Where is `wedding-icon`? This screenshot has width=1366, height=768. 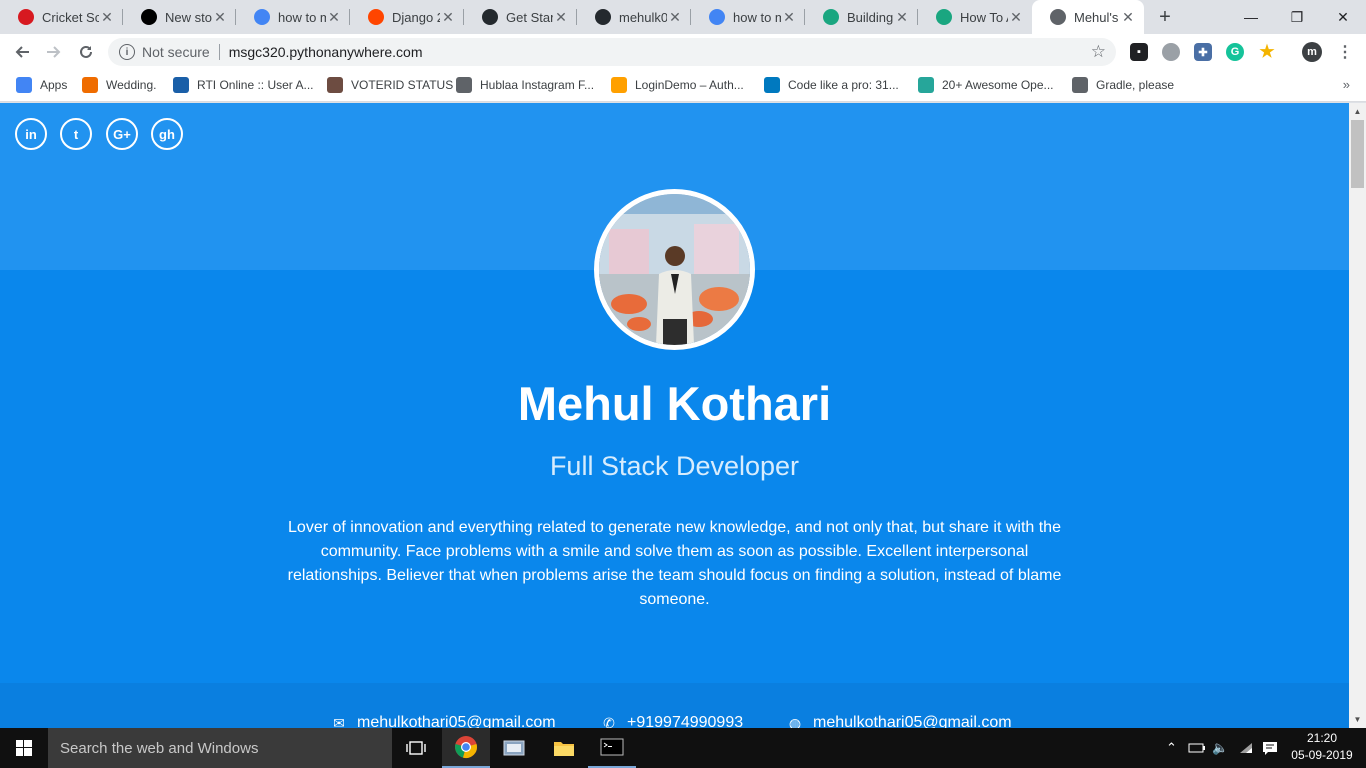
wedding-icon is located at coordinates (90, 85).